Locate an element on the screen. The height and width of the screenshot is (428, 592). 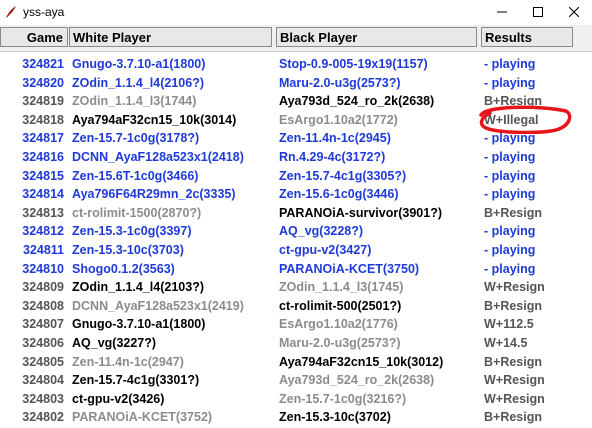
black-player: AQ_vg(3228?) is located at coordinates (321, 231).